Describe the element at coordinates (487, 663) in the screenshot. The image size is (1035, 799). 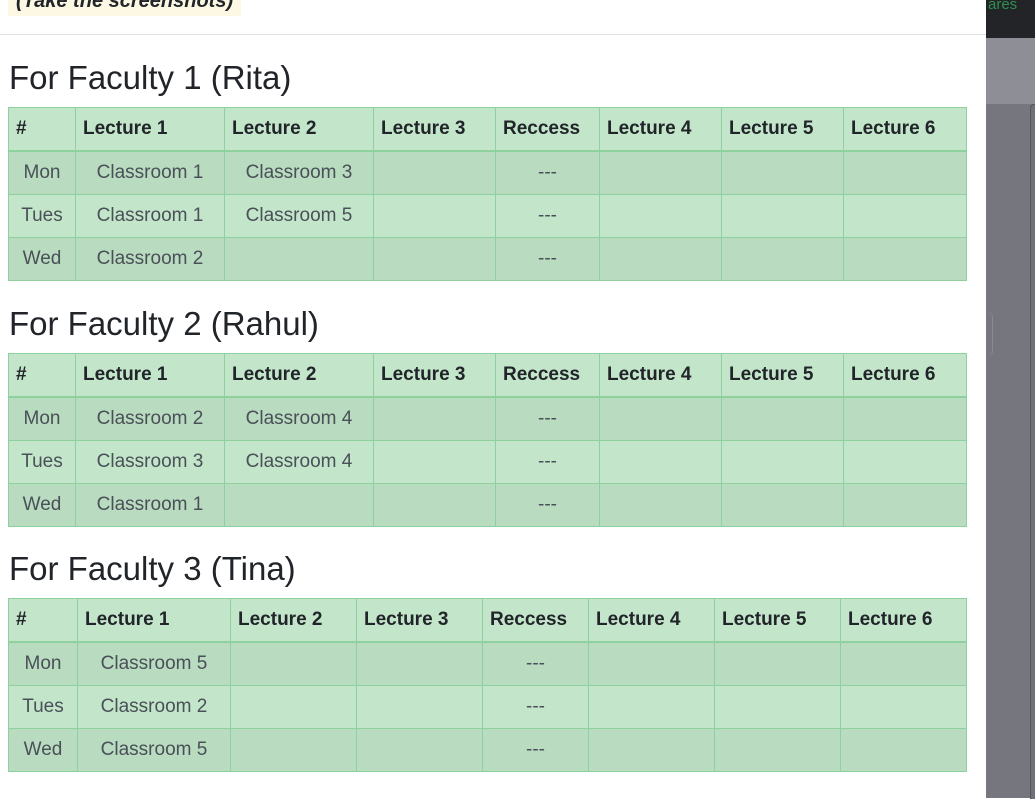
I see `table-row: Mon Classroom 5 ---` at that location.